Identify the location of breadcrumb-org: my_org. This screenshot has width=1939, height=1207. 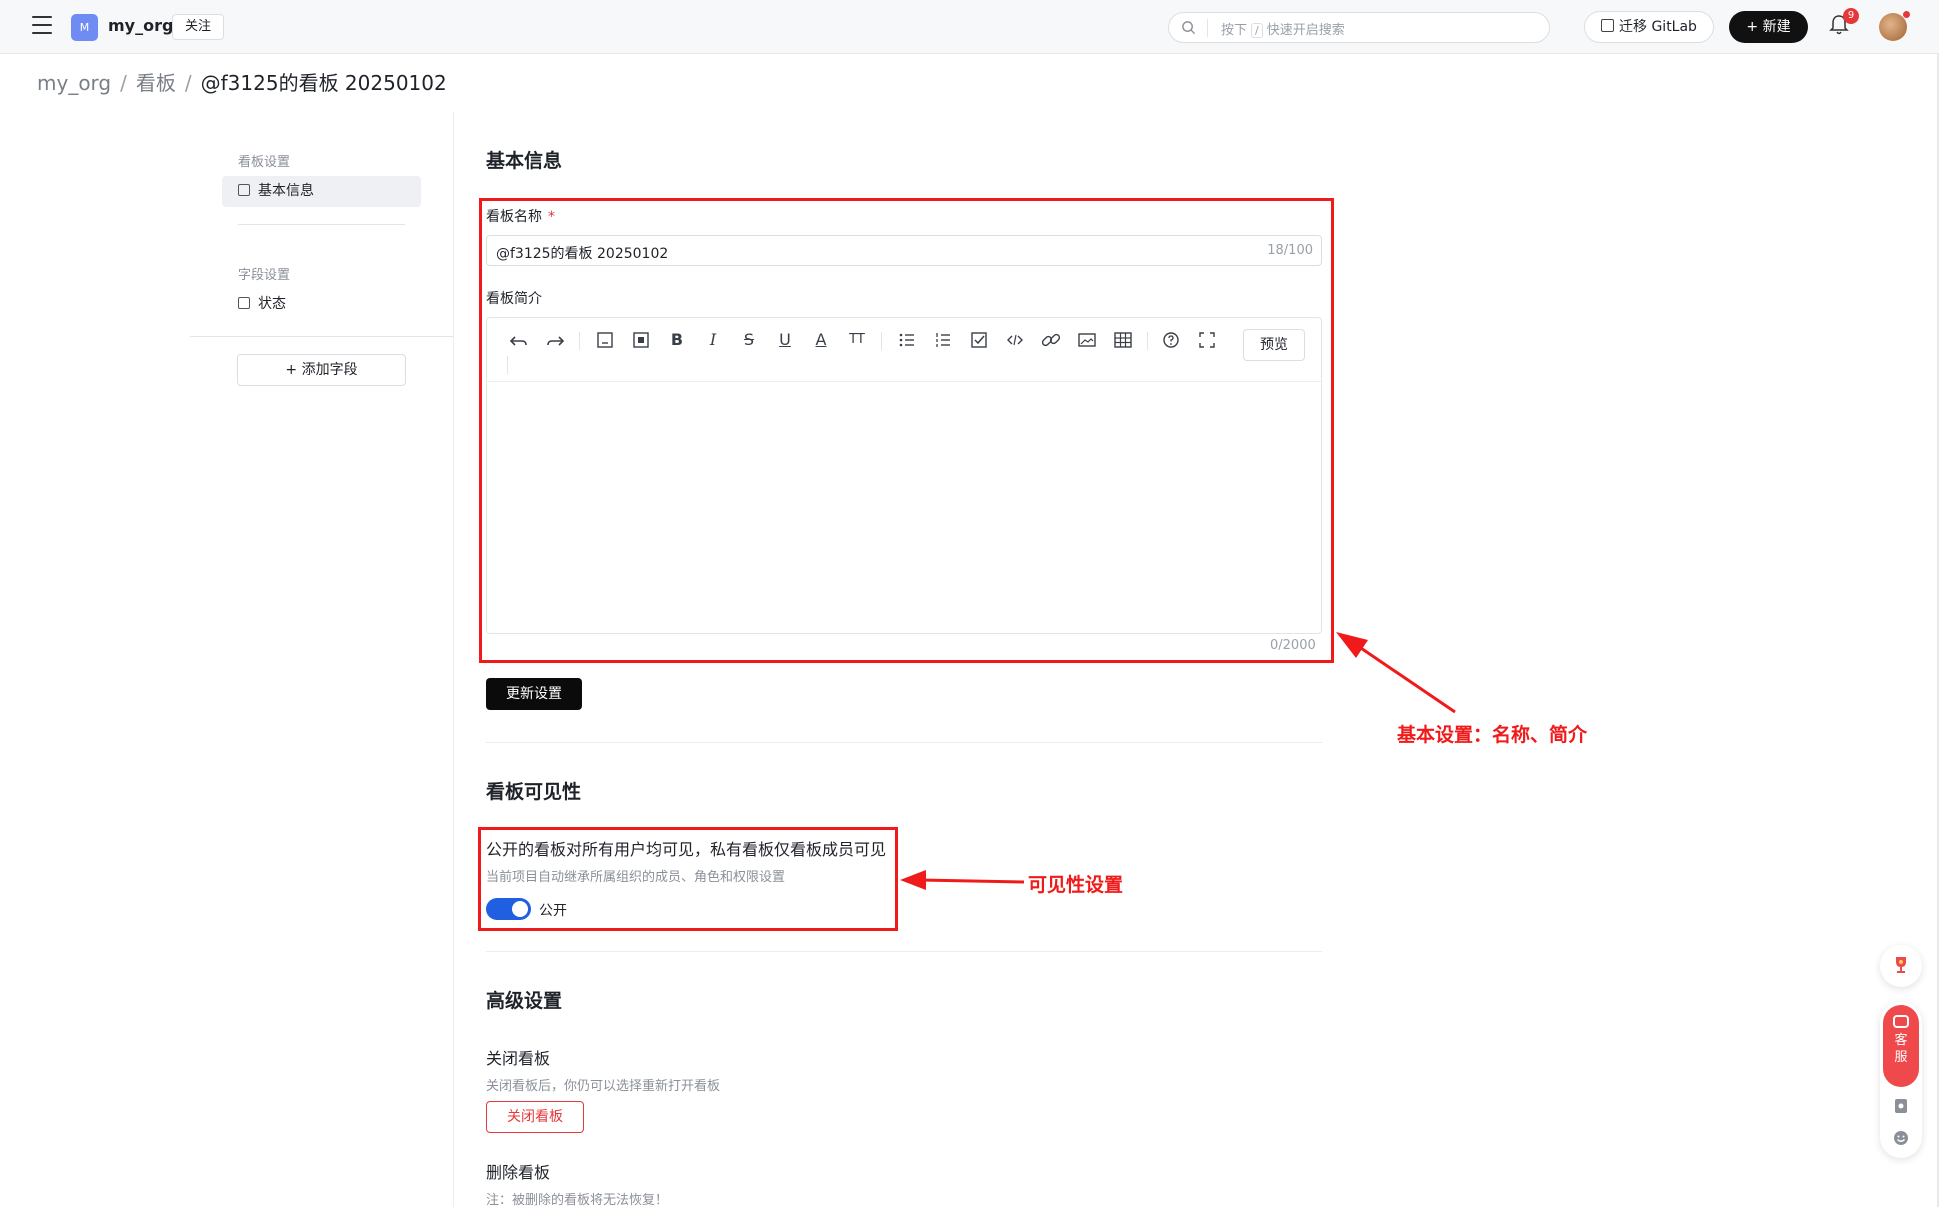
(74, 83).